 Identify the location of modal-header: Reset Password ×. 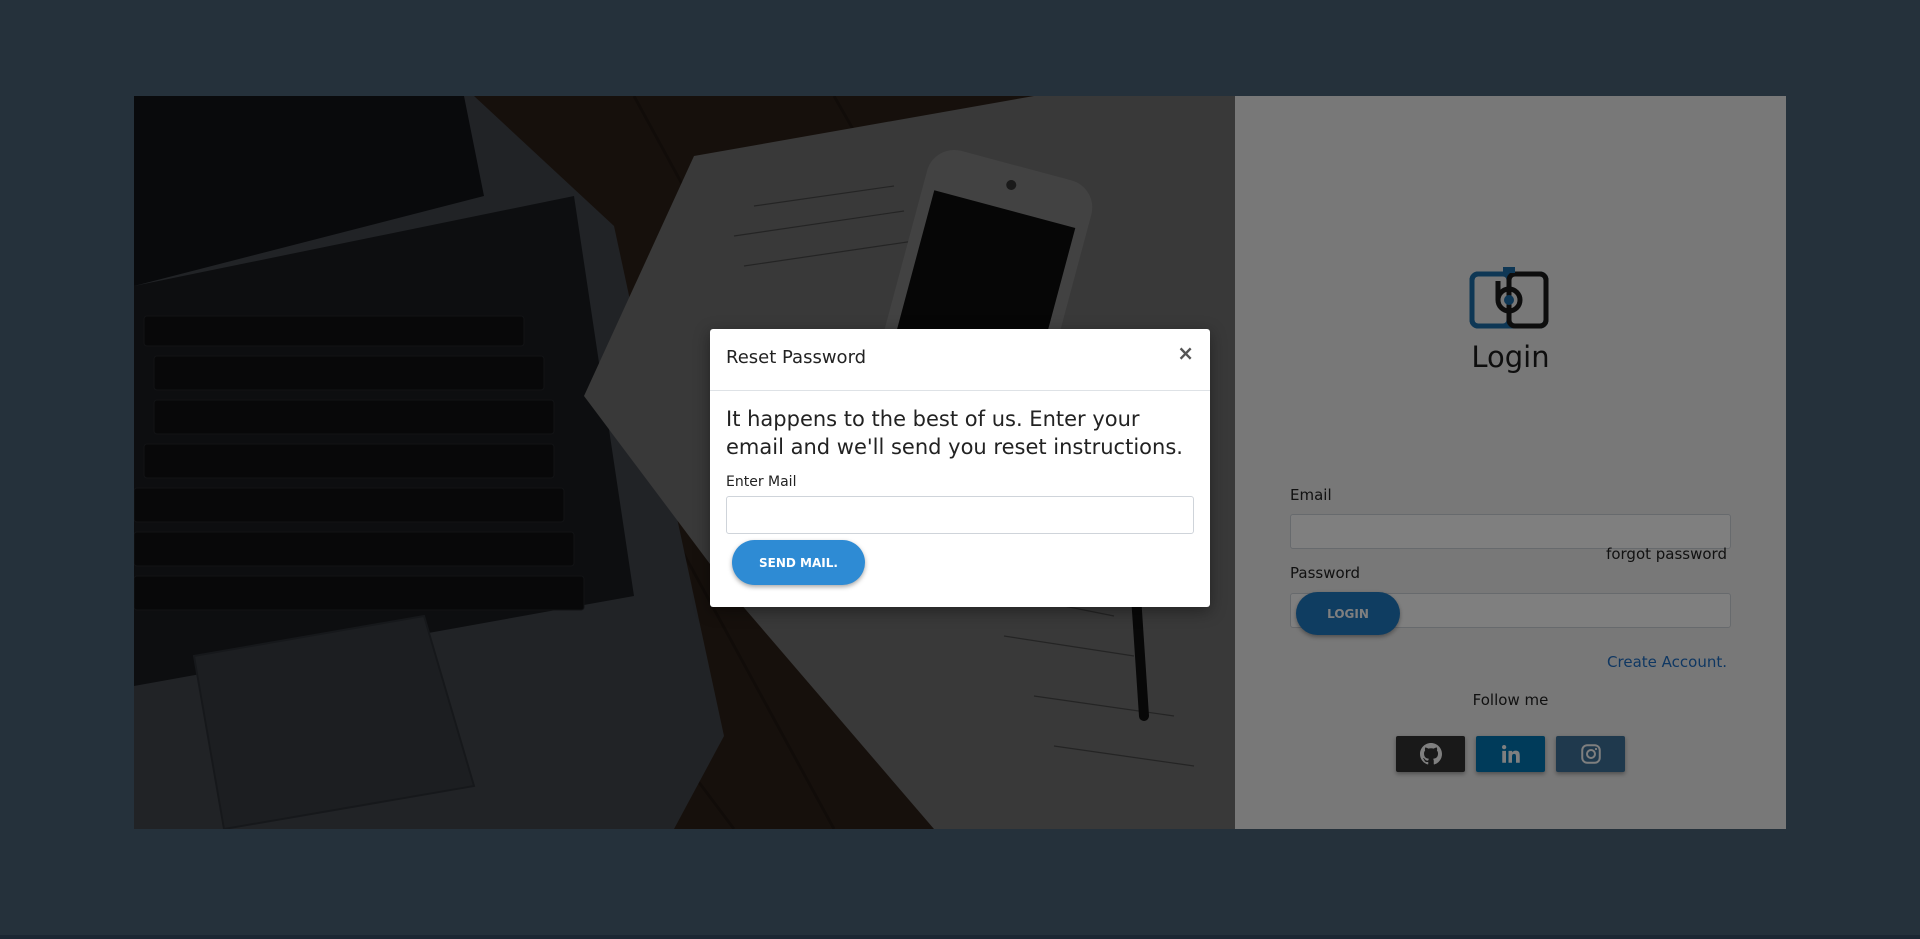
(960, 360).